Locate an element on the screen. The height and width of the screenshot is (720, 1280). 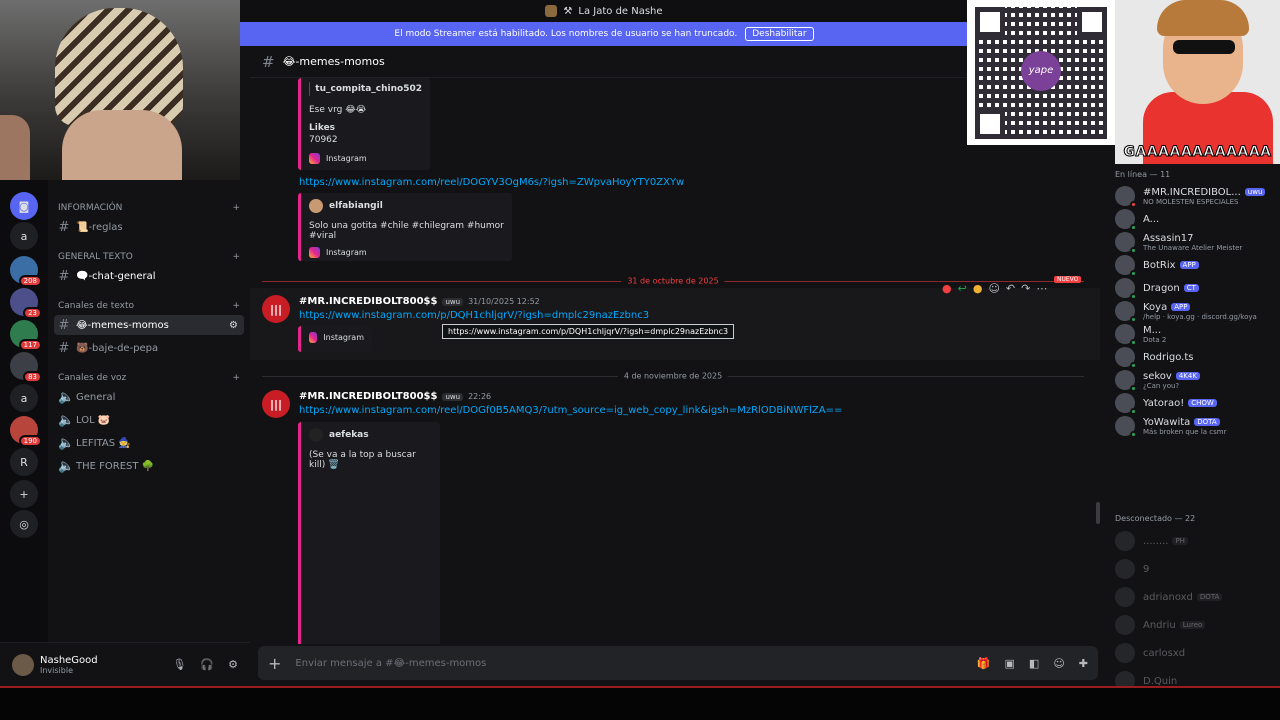
member-item: adrianoxd DOTA is located at coordinates (1197, 597).